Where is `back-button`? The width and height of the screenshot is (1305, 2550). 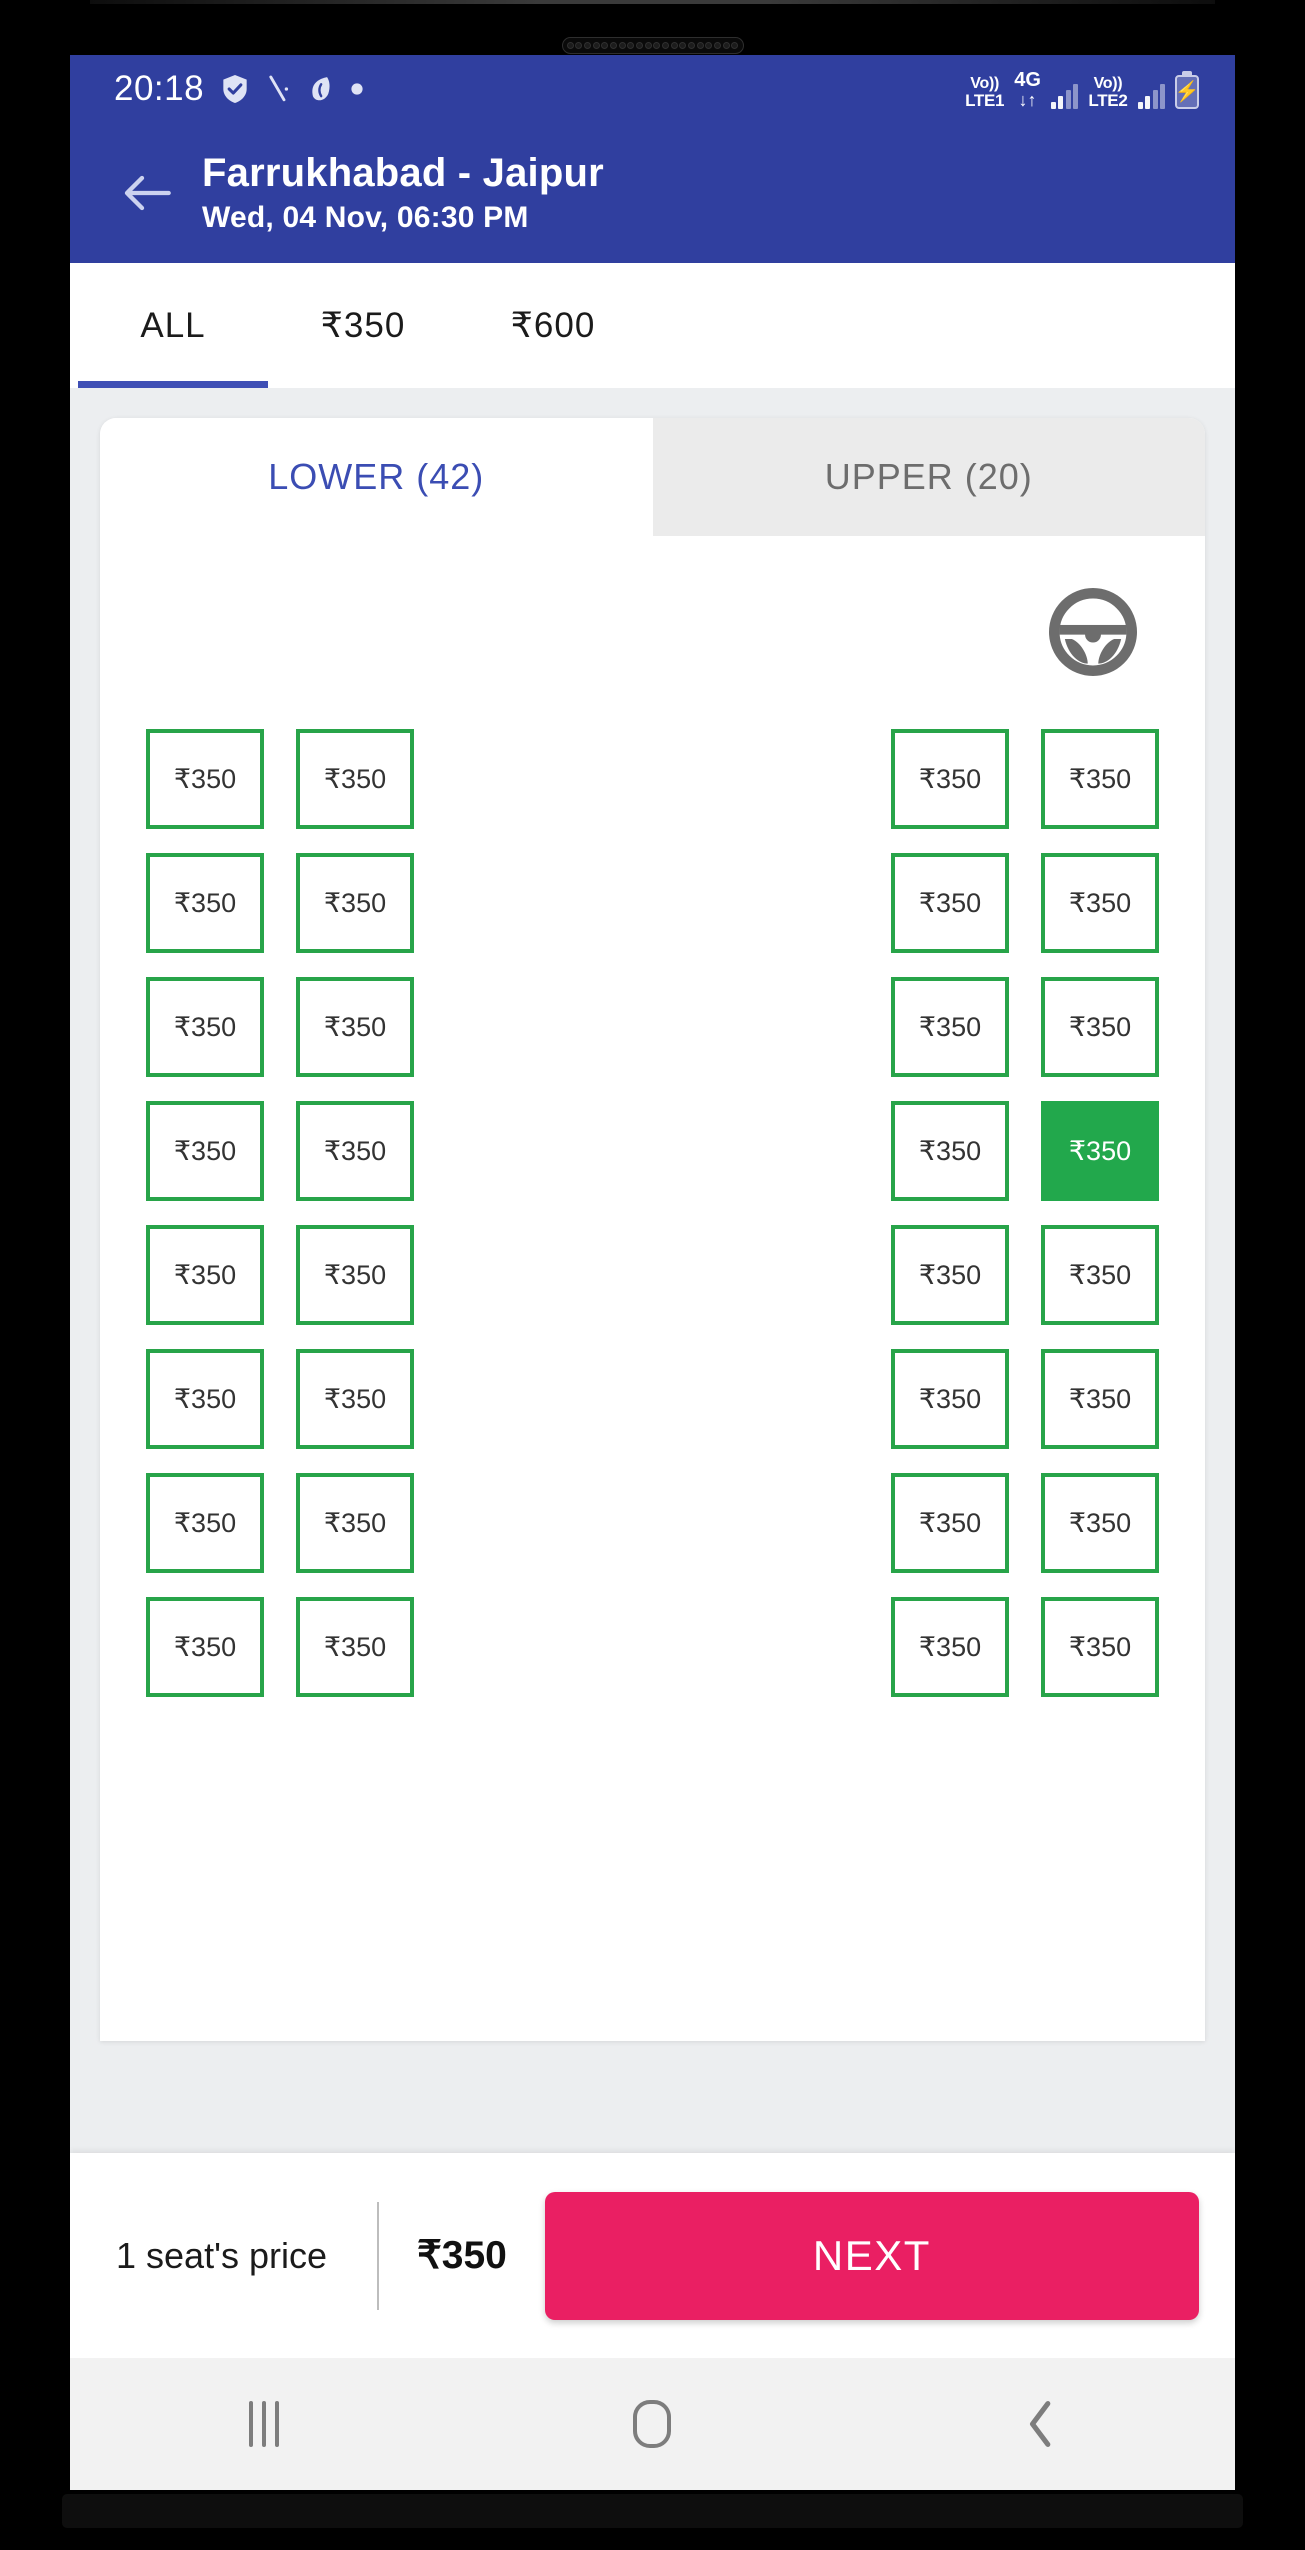
back-button is located at coordinates (147, 193).